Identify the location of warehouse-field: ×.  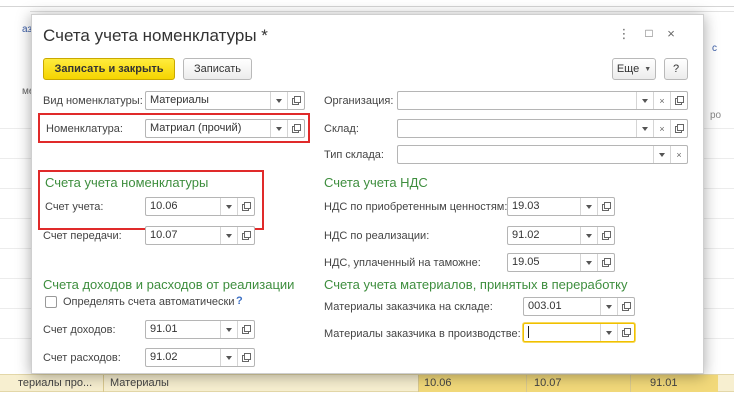
(542, 128).